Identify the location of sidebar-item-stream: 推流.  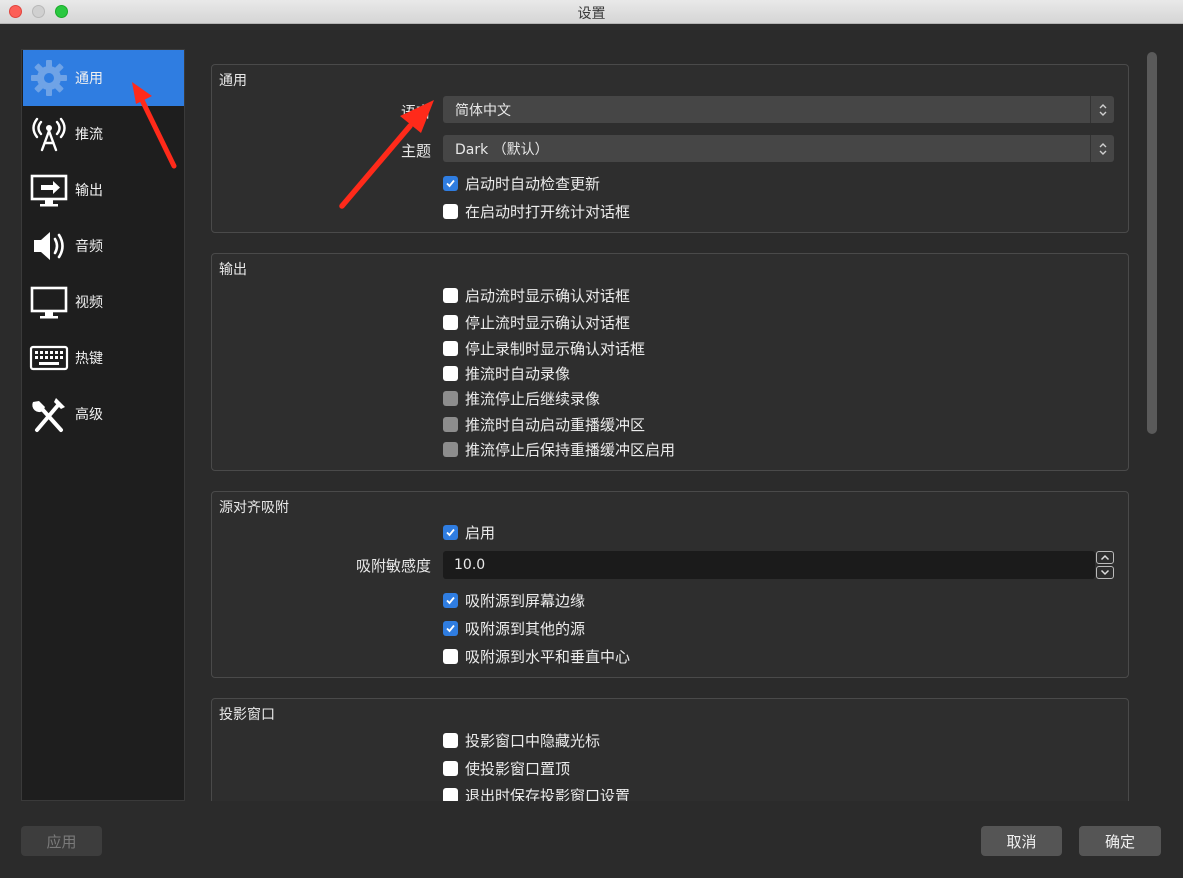
(103, 134).